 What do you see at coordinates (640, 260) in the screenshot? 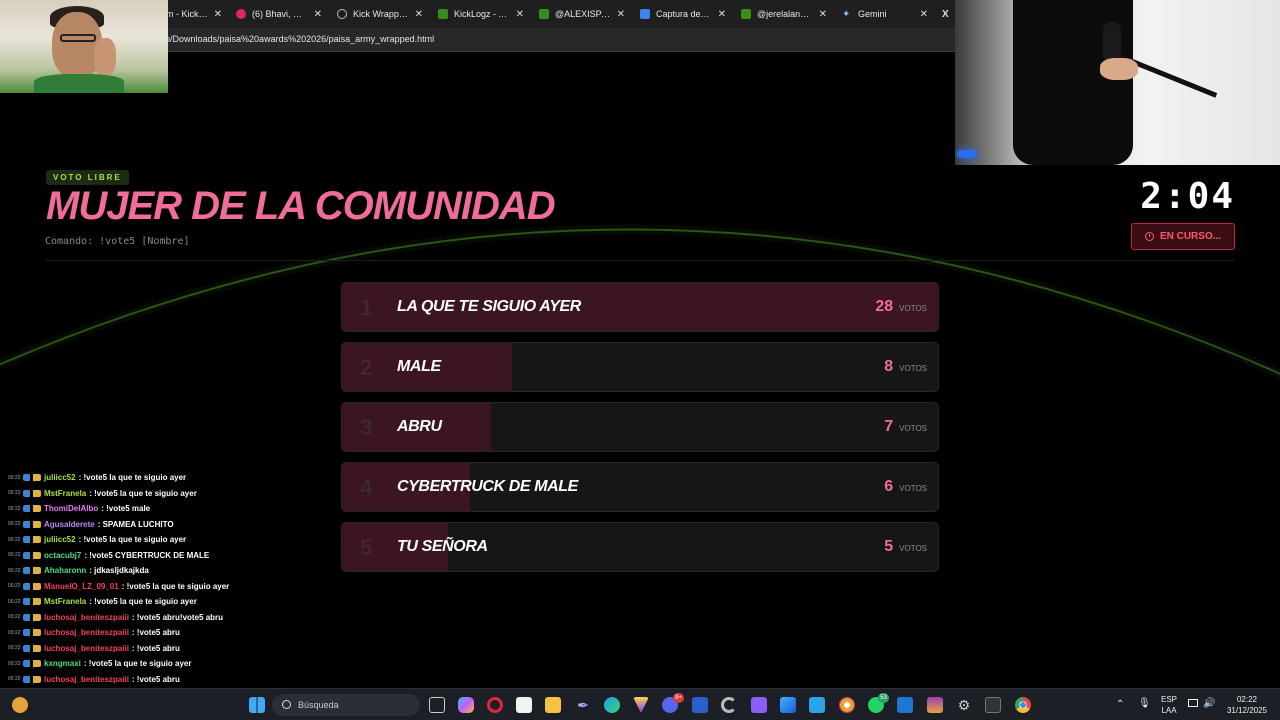
I see `header-divider` at bounding box center [640, 260].